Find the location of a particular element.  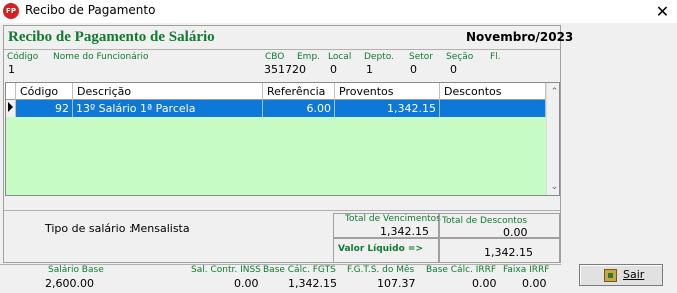

exit-door-icon is located at coordinates (610, 275).